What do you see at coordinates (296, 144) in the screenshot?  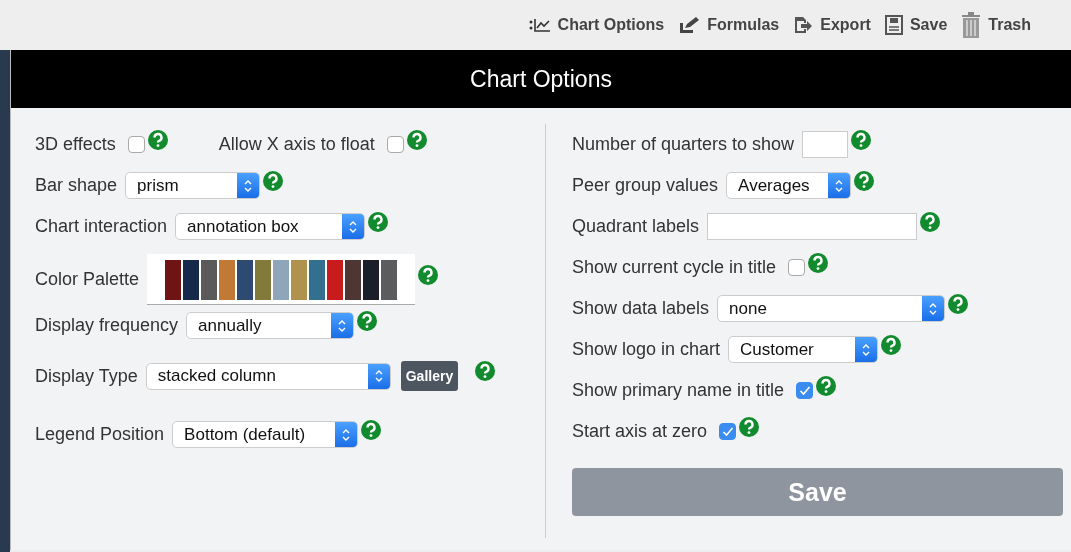 I see `field-label: Allow X axis to float` at bounding box center [296, 144].